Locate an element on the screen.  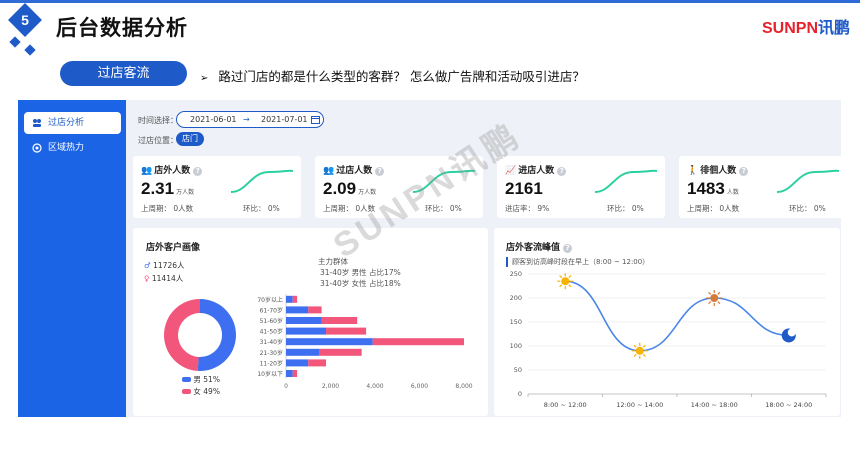
gender-donut-chart is located at coordinates (200, 335).